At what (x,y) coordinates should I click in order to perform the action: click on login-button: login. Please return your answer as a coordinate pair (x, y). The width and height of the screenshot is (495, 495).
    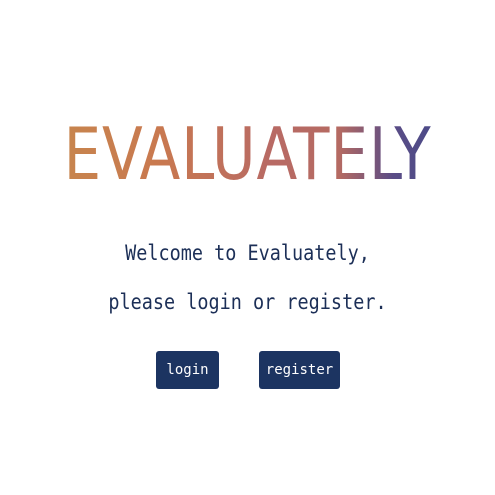
    Looking at the image, I should click on (187, 370).